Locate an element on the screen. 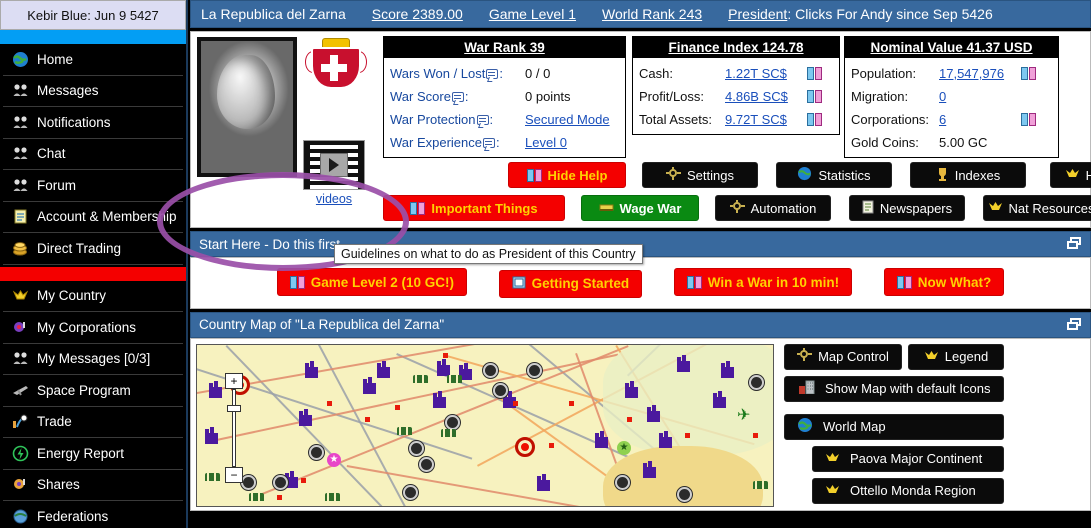 The image size is (1091, 528). map-control-button: Map Control is located at coordinates (843, 356).